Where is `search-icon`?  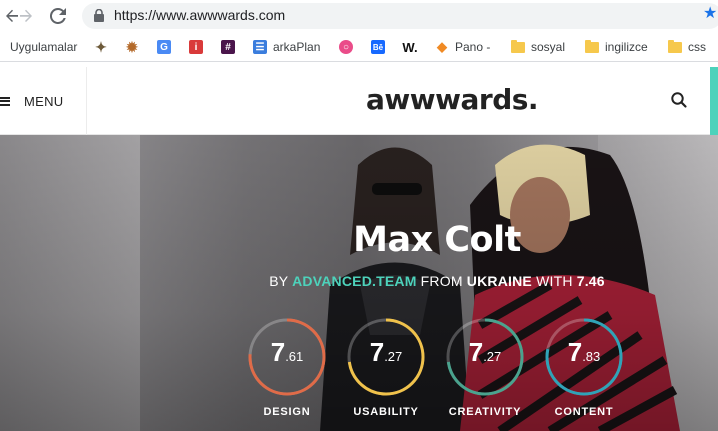 search-icon is located at coordinates (679, 100).